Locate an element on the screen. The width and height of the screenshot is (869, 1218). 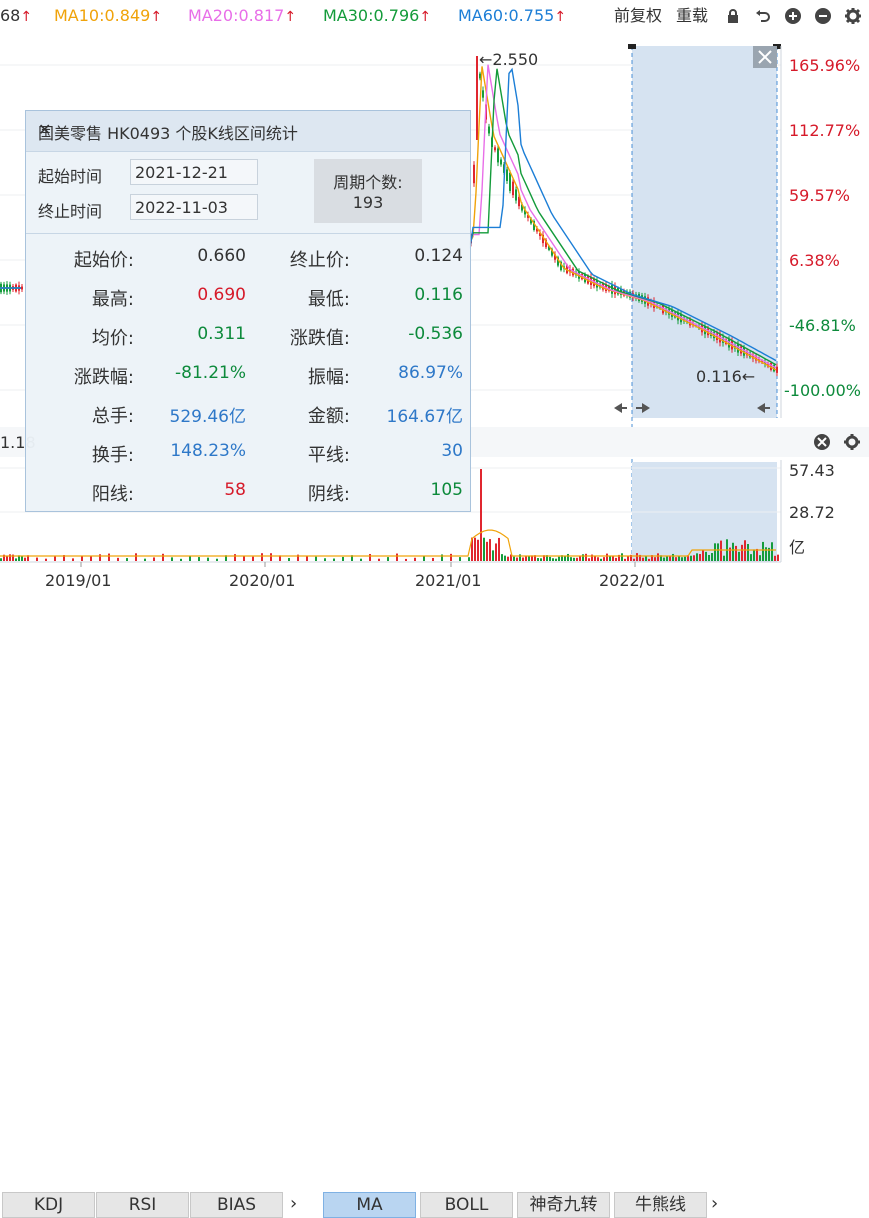
low-price-label: 0.116← is located at coordinates (725, 376).